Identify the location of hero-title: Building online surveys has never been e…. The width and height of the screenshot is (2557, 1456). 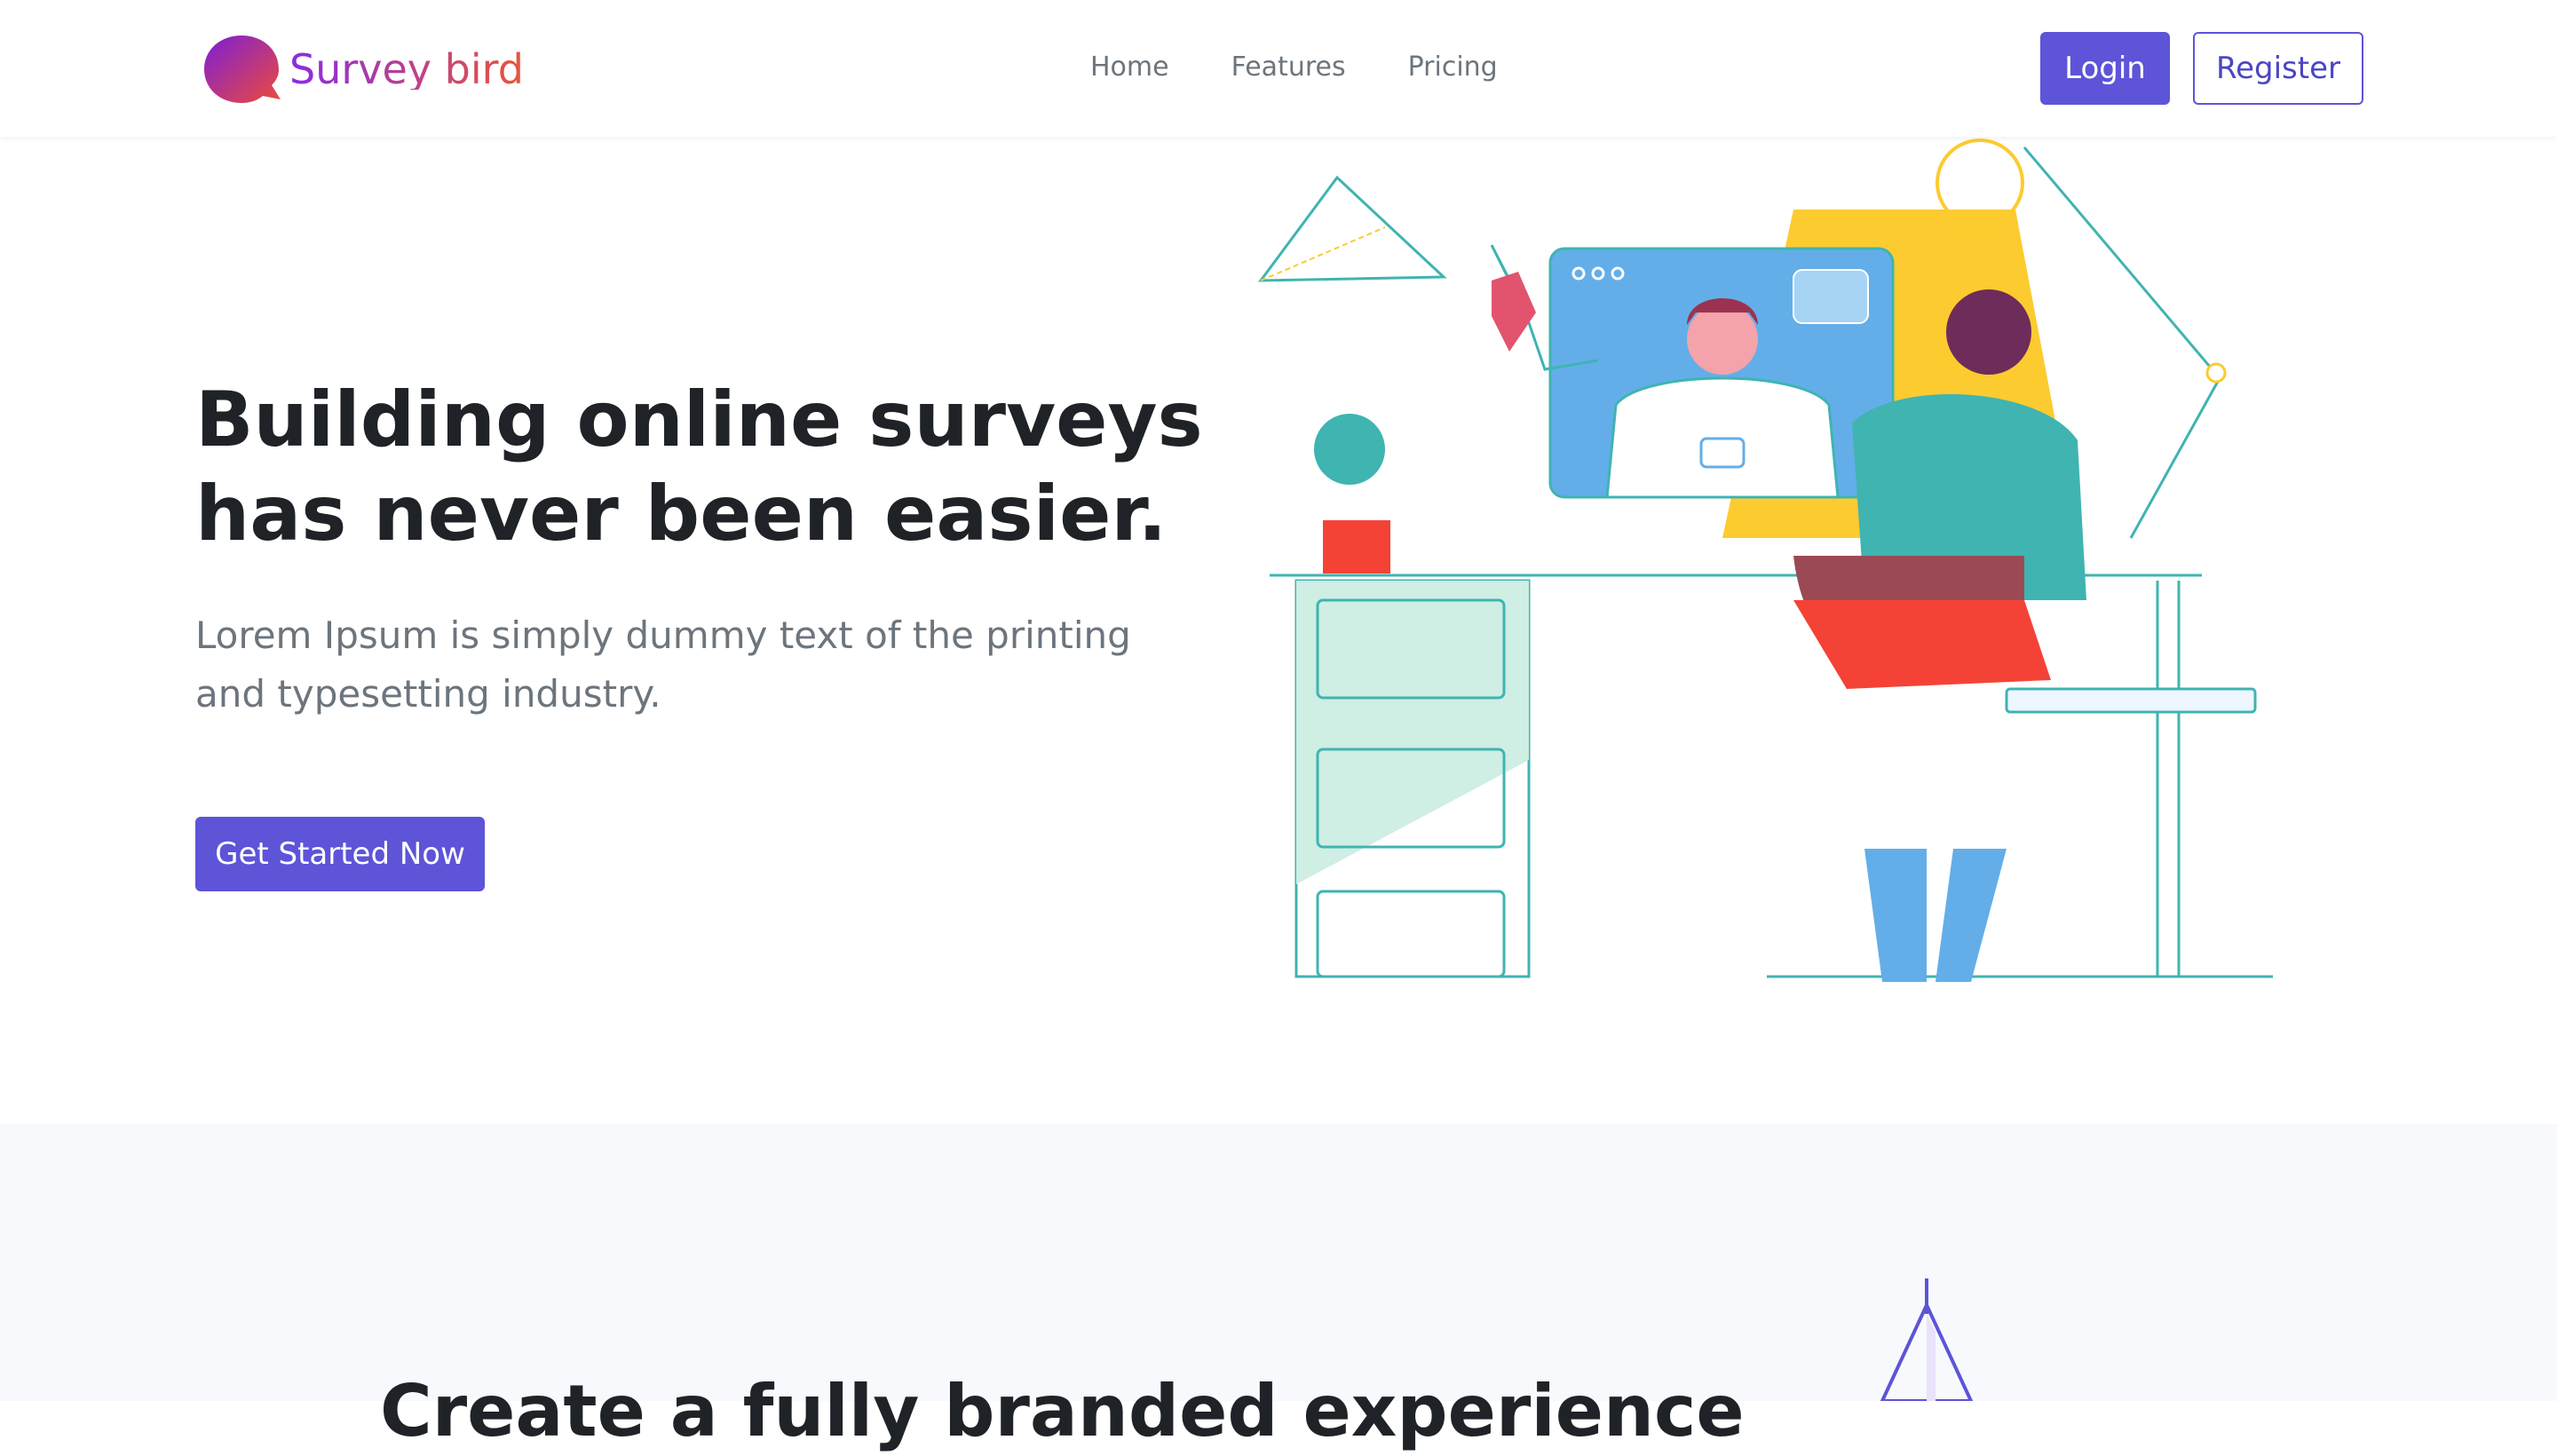
(699, 467).